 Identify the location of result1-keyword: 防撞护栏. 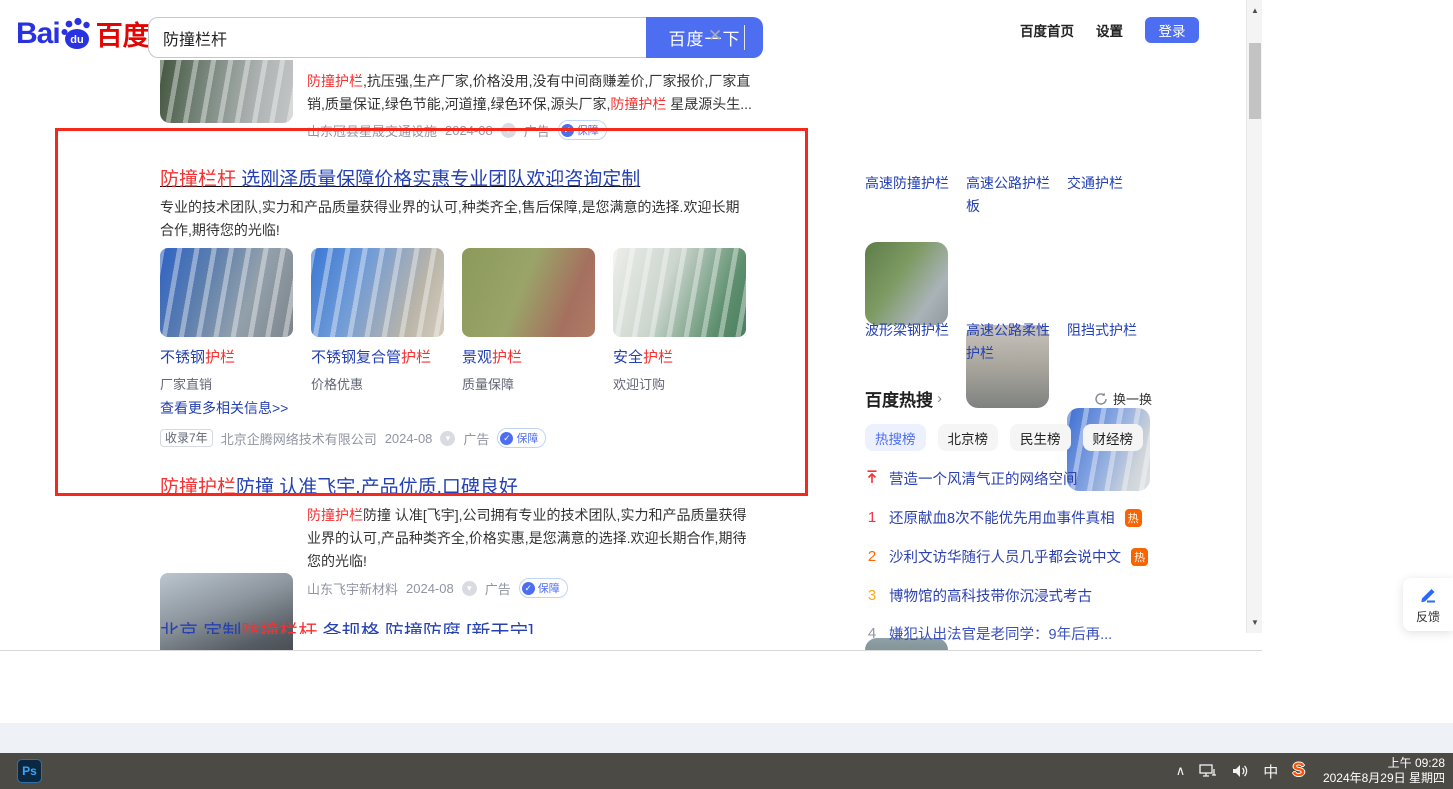
(335, 81).